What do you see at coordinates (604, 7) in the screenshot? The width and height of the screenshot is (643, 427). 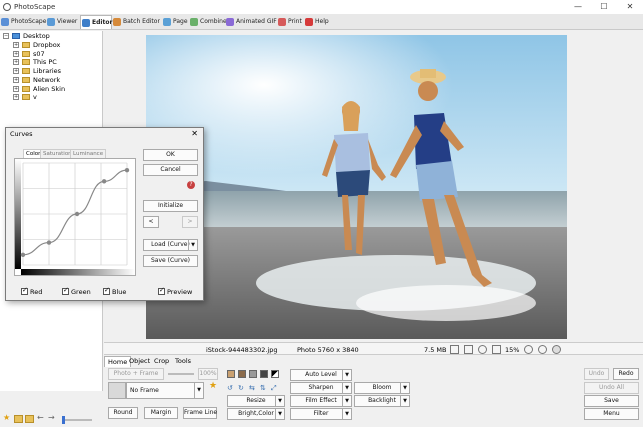 I see `maximize-button: ☐` at bounding box center [604, 7].